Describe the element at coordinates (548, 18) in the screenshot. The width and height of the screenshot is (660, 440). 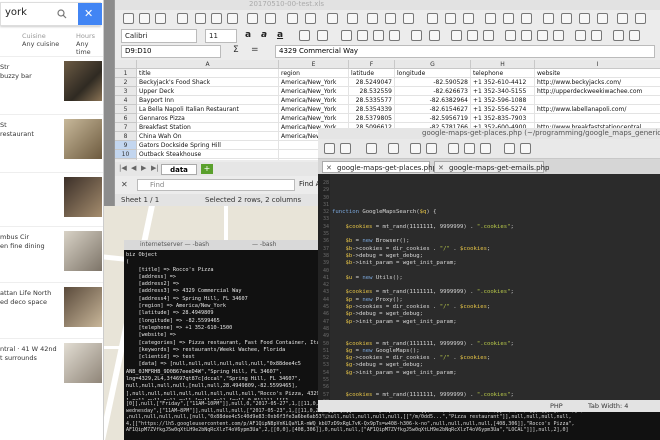
I see `special-character-icon` at that location.